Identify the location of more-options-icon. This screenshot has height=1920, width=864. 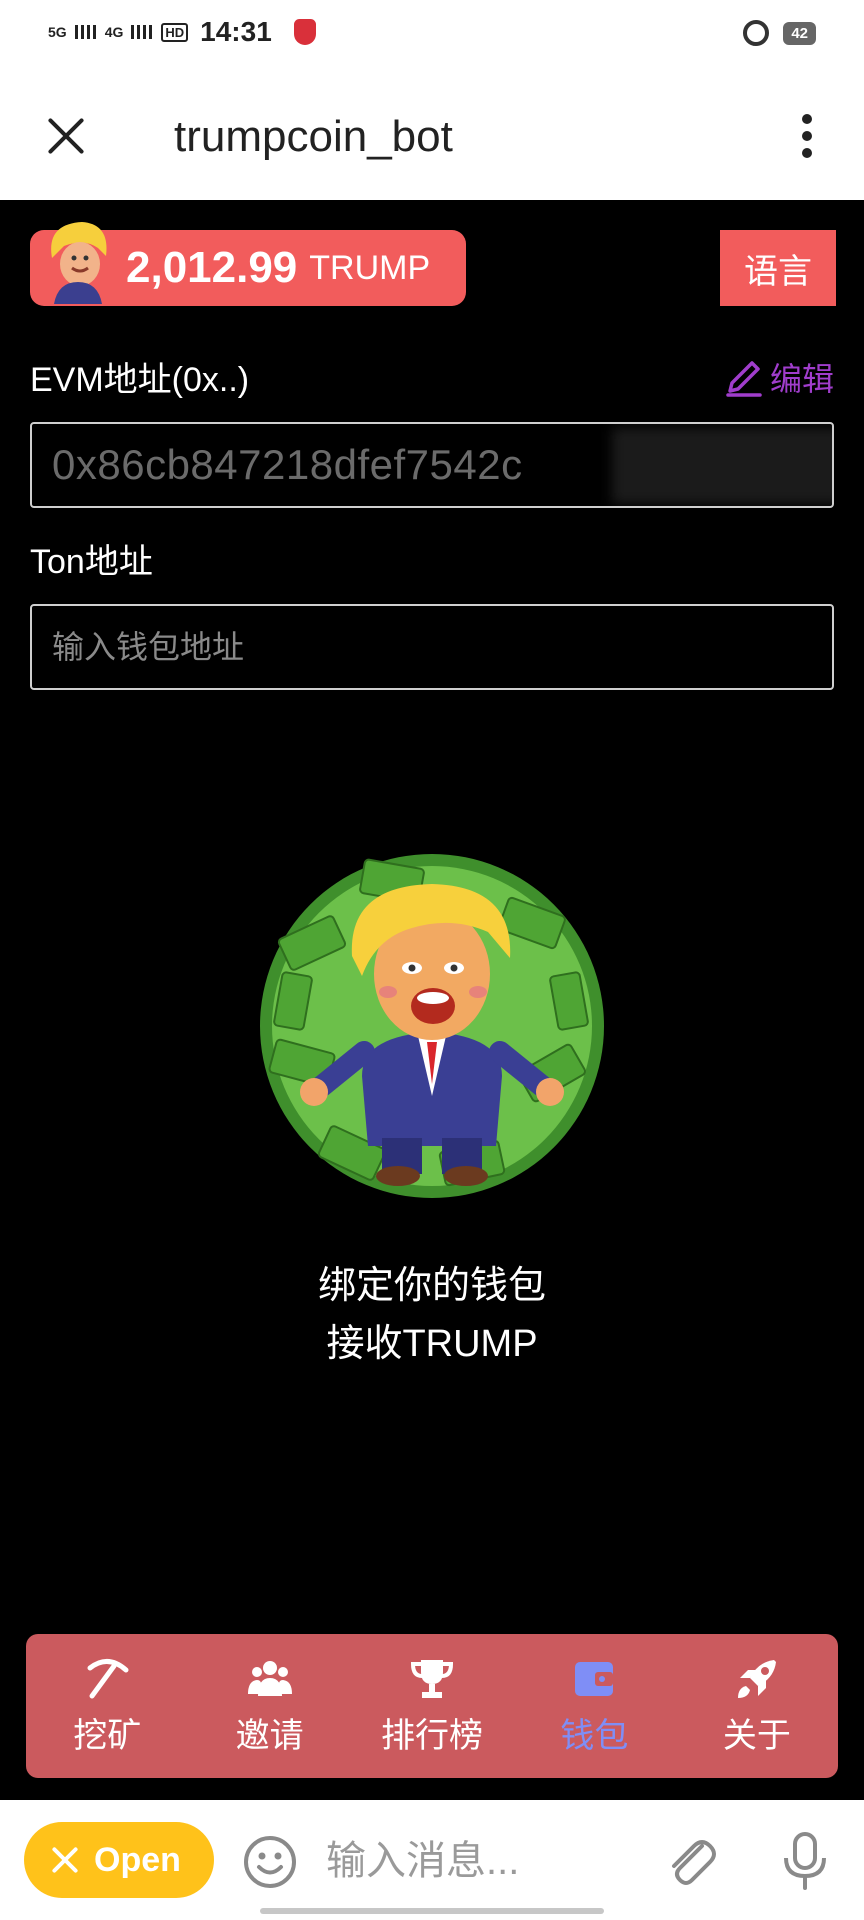
(807, 136).